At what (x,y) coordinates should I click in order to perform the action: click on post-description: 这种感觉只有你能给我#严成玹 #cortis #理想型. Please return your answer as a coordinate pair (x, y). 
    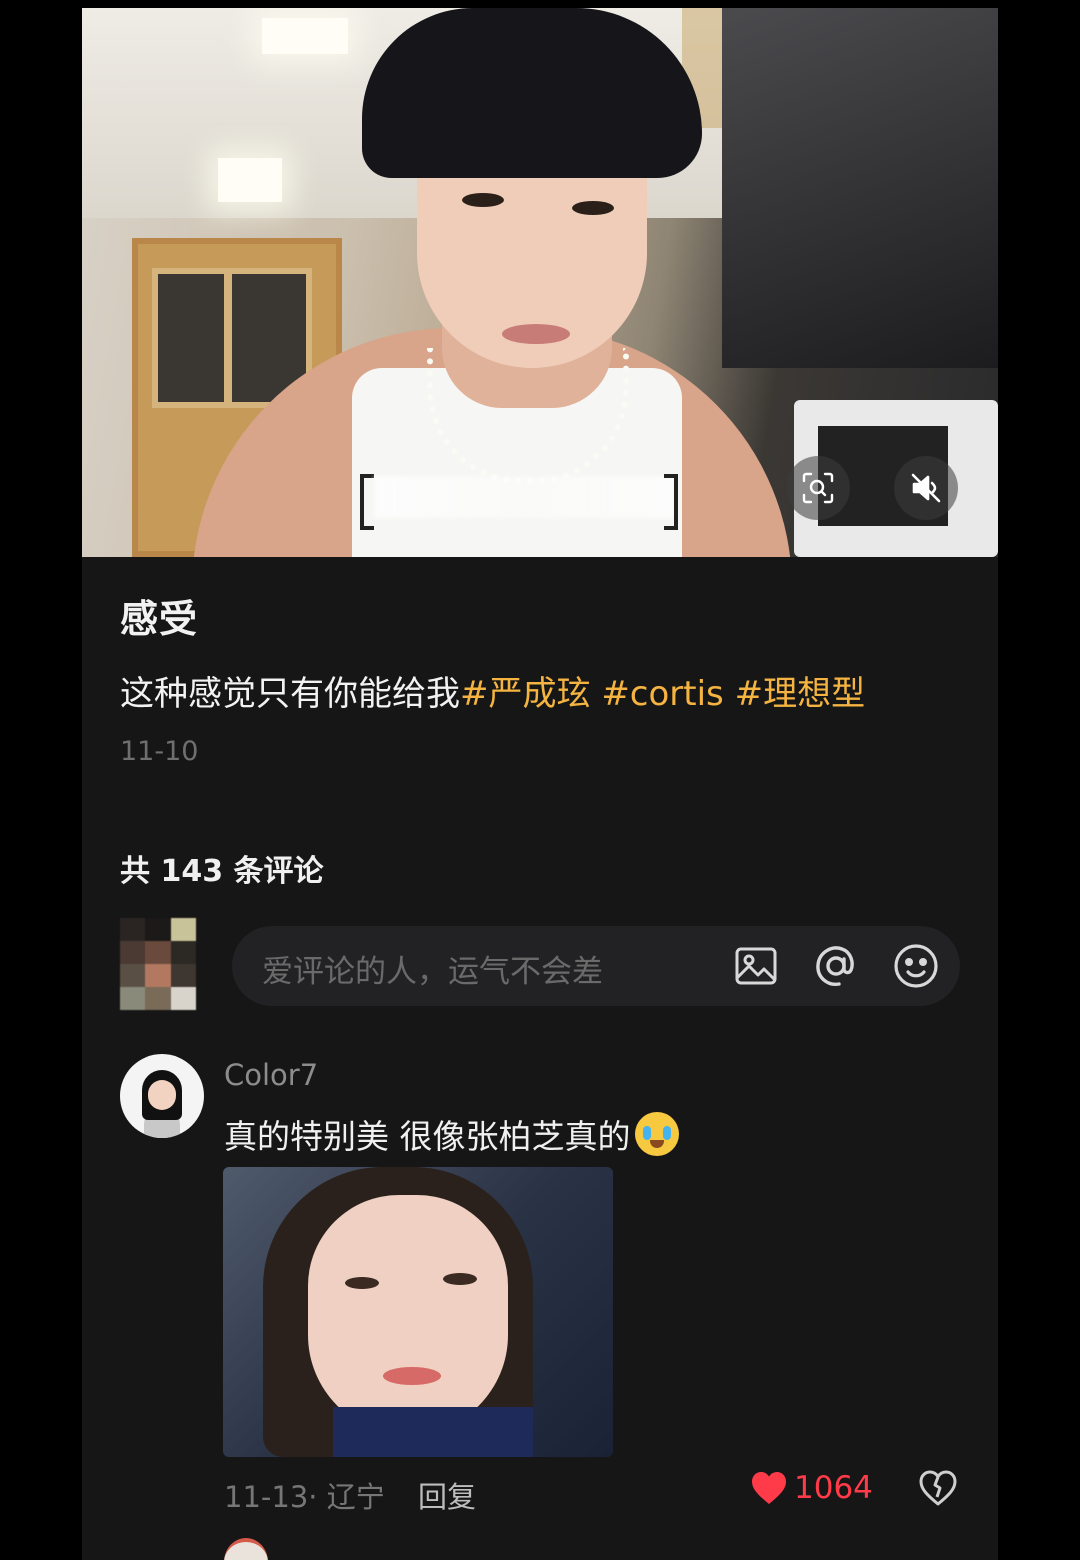
    Looking at the image, I should click on (492, 690).